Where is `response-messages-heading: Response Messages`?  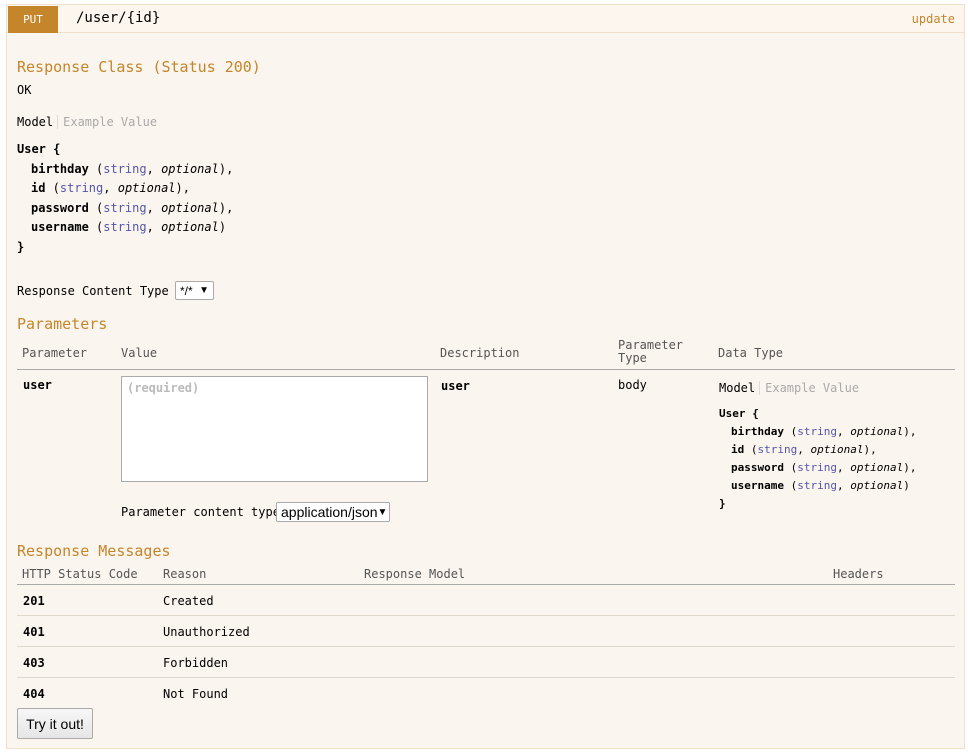 response-messages-heading: Response Messages is located at coordinates (94, 551).